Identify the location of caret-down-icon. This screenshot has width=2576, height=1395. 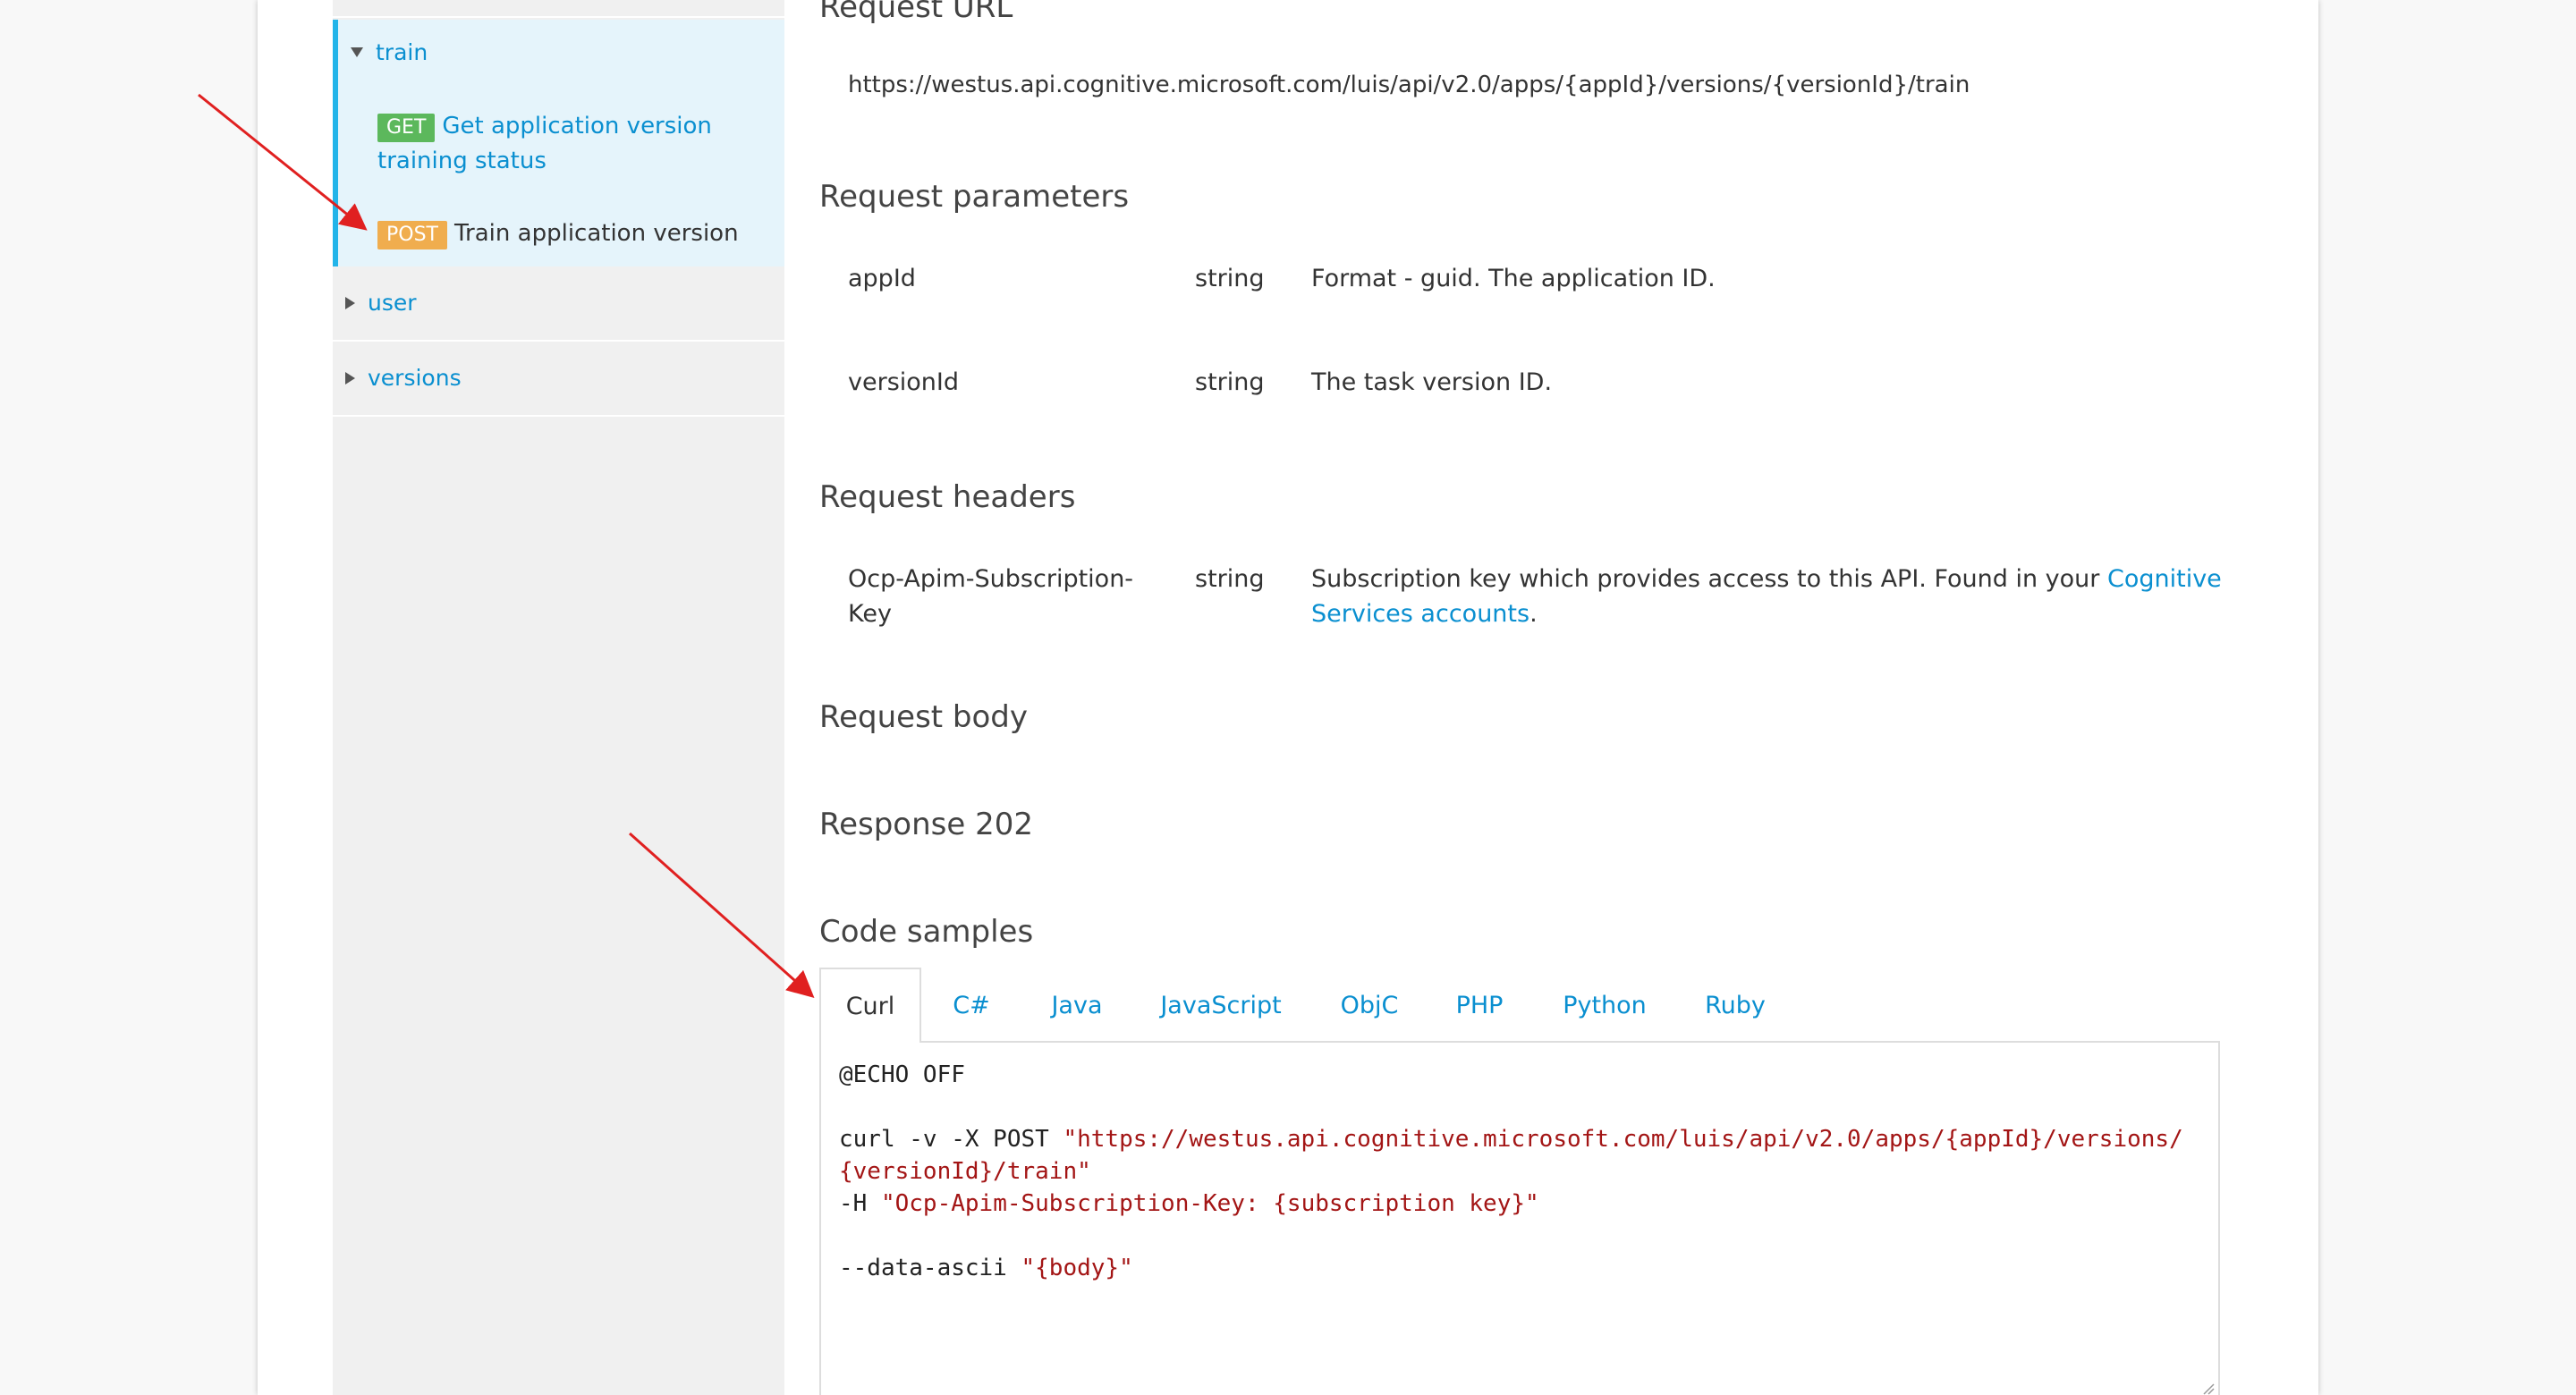
(357, 52).